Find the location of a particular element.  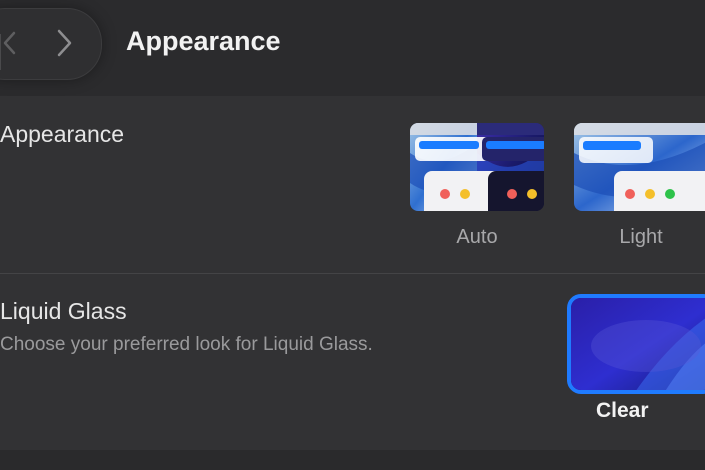

appearance-label: Appearance is located at coordinates (62, 134).